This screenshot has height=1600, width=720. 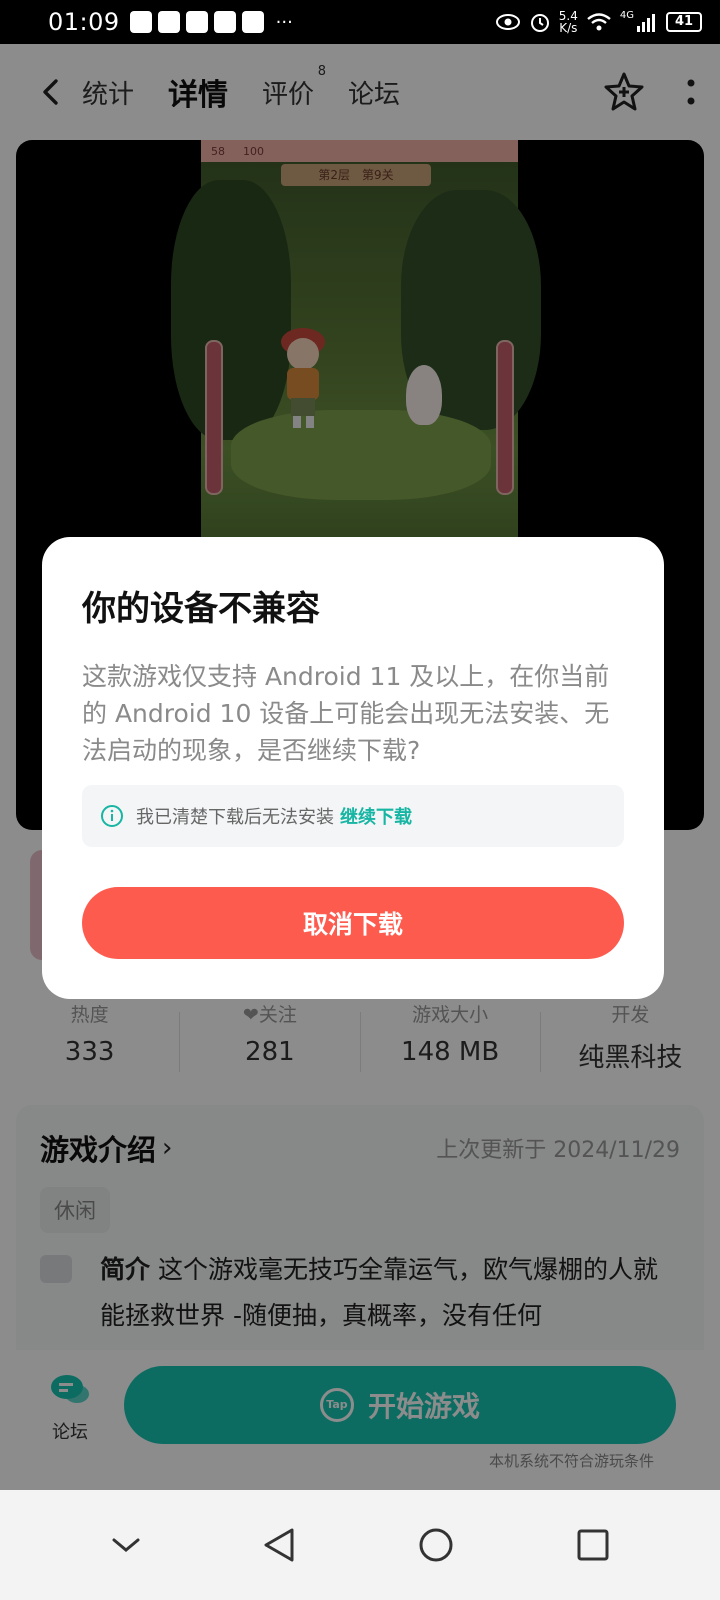 What do you see at coordinates (599, 22) in the screenshot?
I see `wifi-icon` at bounding box center [599, 22].